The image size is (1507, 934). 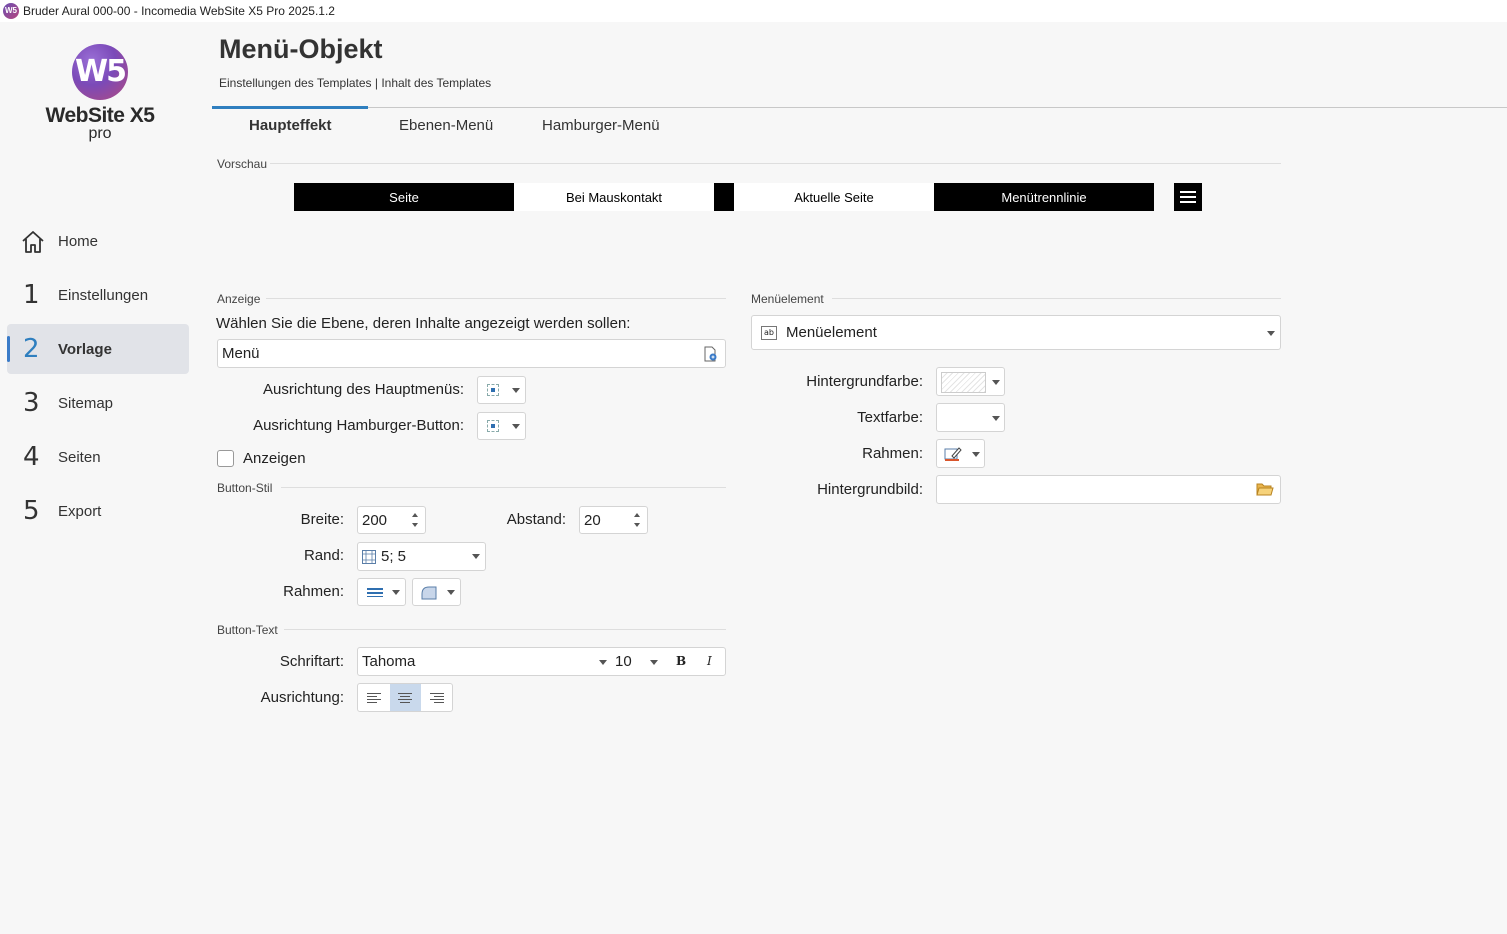 What do you see at coordinates (245, 488) in the screenshot?
I see `section-label-button-stil: Button-Stil` at bounding box center [245, 488].